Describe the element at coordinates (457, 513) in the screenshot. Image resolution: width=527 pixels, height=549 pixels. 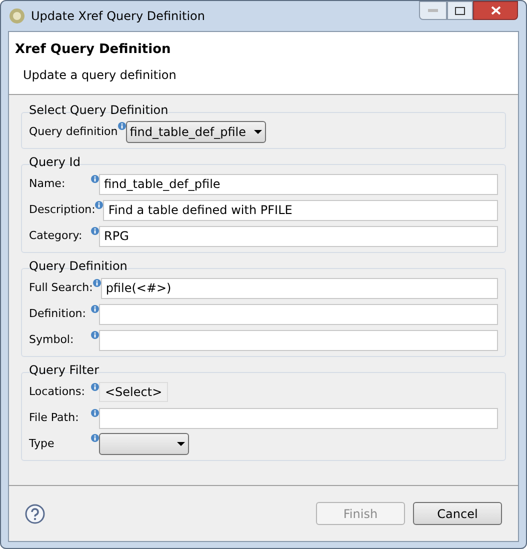
I see `cancel-button: Cancel` at that location.